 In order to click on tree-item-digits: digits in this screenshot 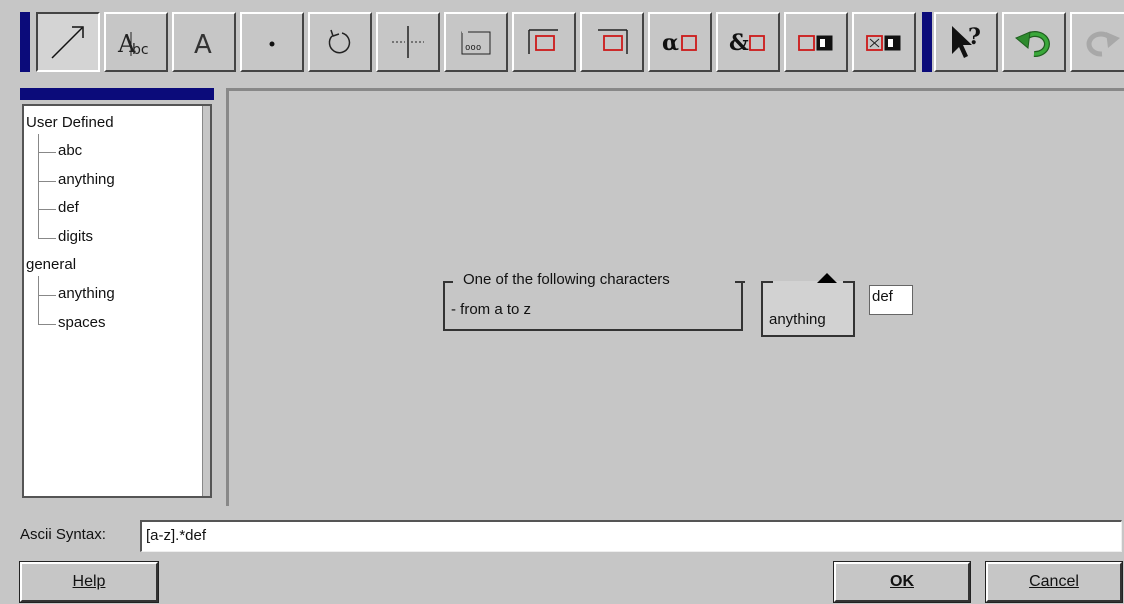, I will do `click(75, 236)`.